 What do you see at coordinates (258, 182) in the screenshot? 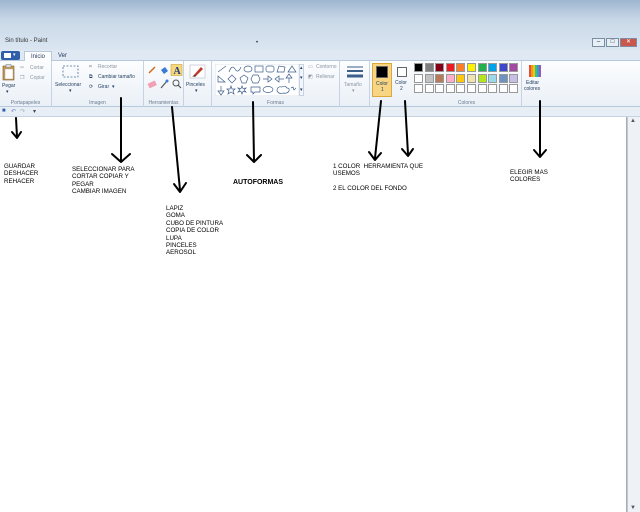
I see `note-autoformas: AUTOFORMAS` at bounding box center [258, 182].